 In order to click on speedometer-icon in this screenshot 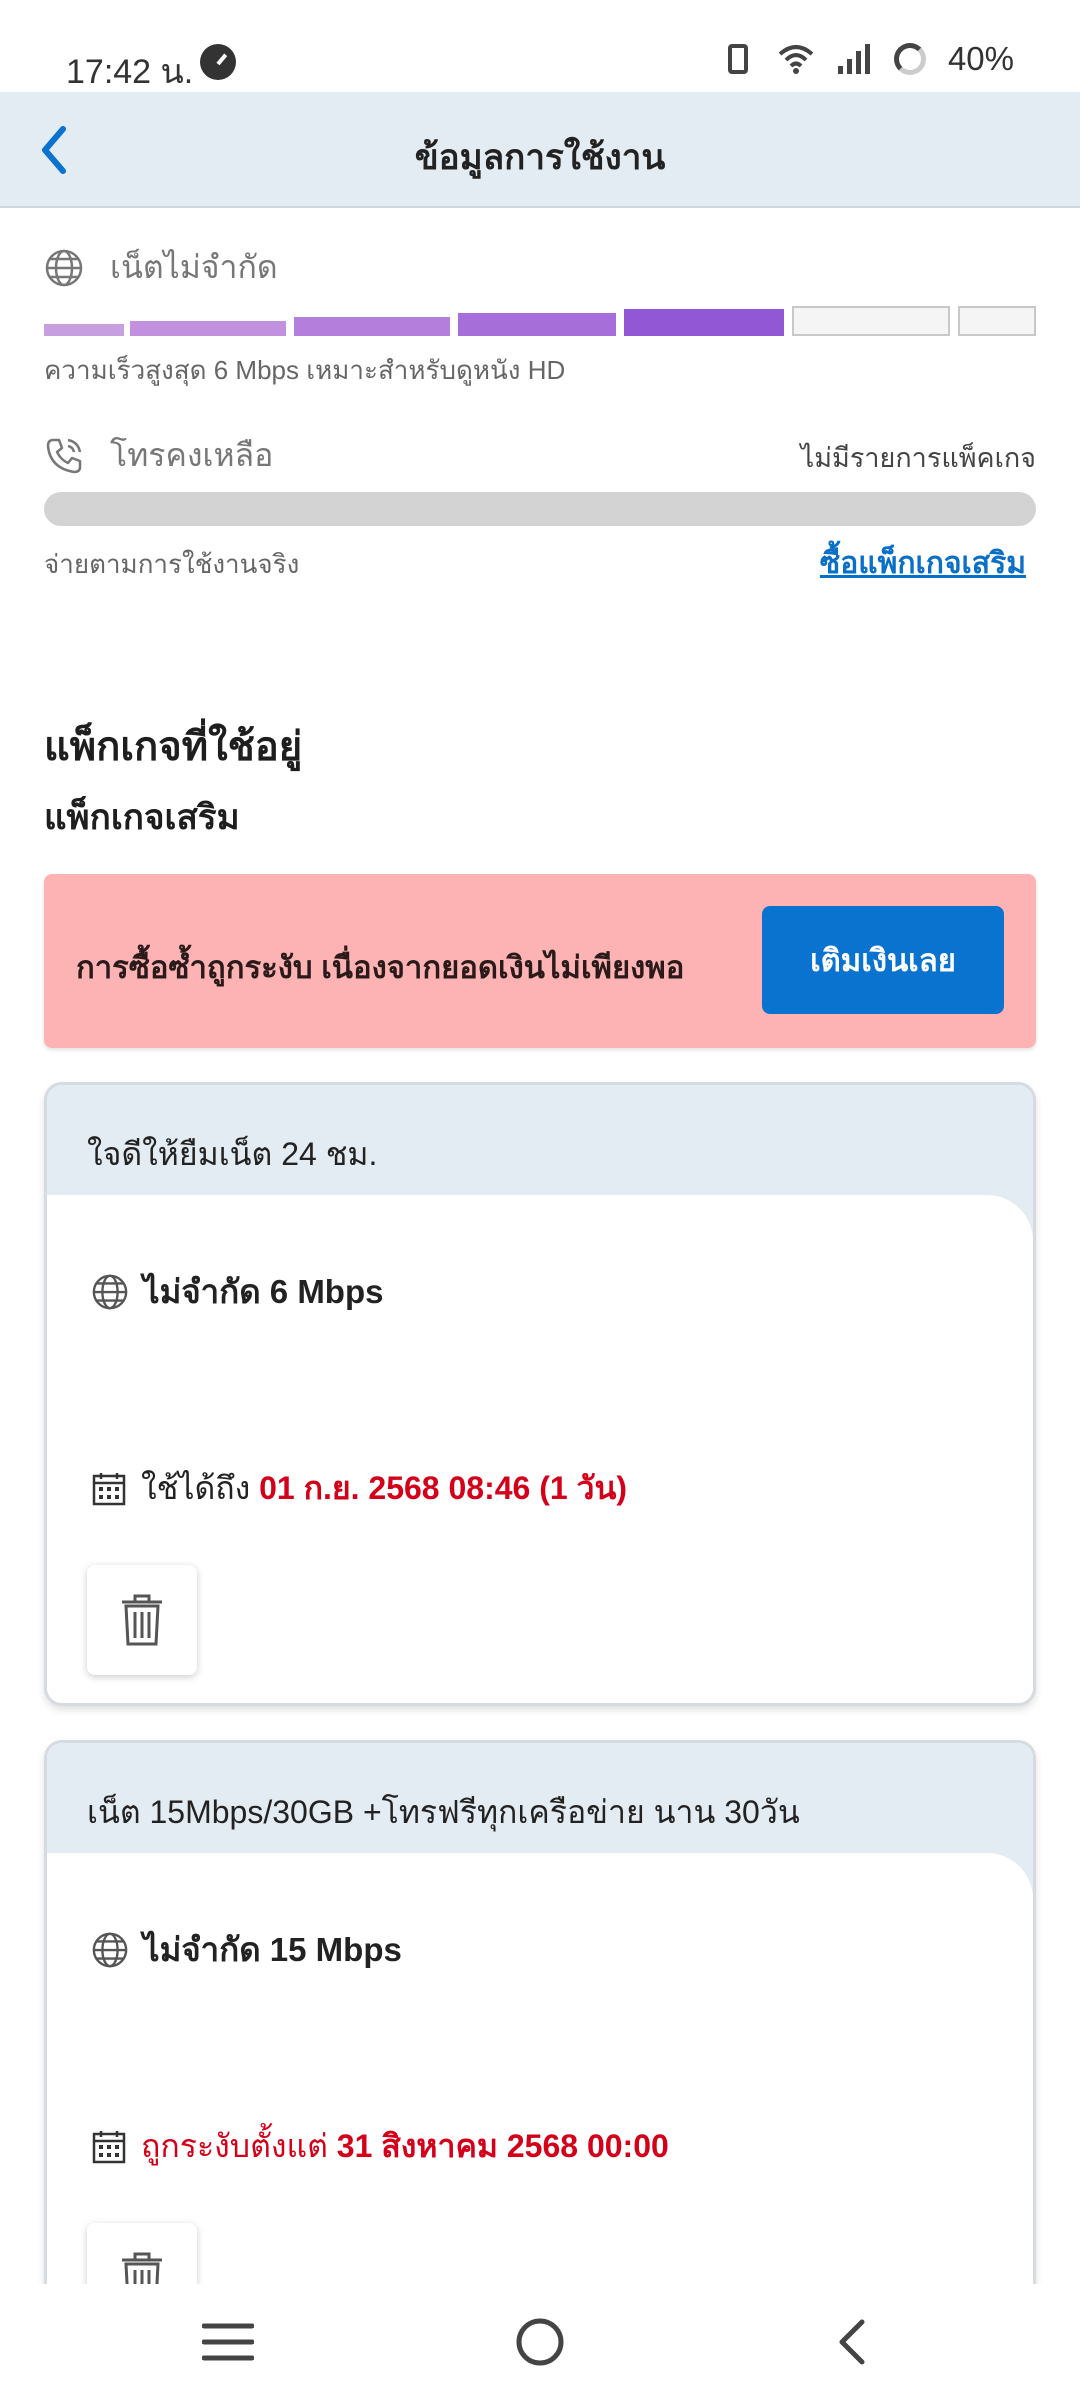, I will do `click(218, 62)`.